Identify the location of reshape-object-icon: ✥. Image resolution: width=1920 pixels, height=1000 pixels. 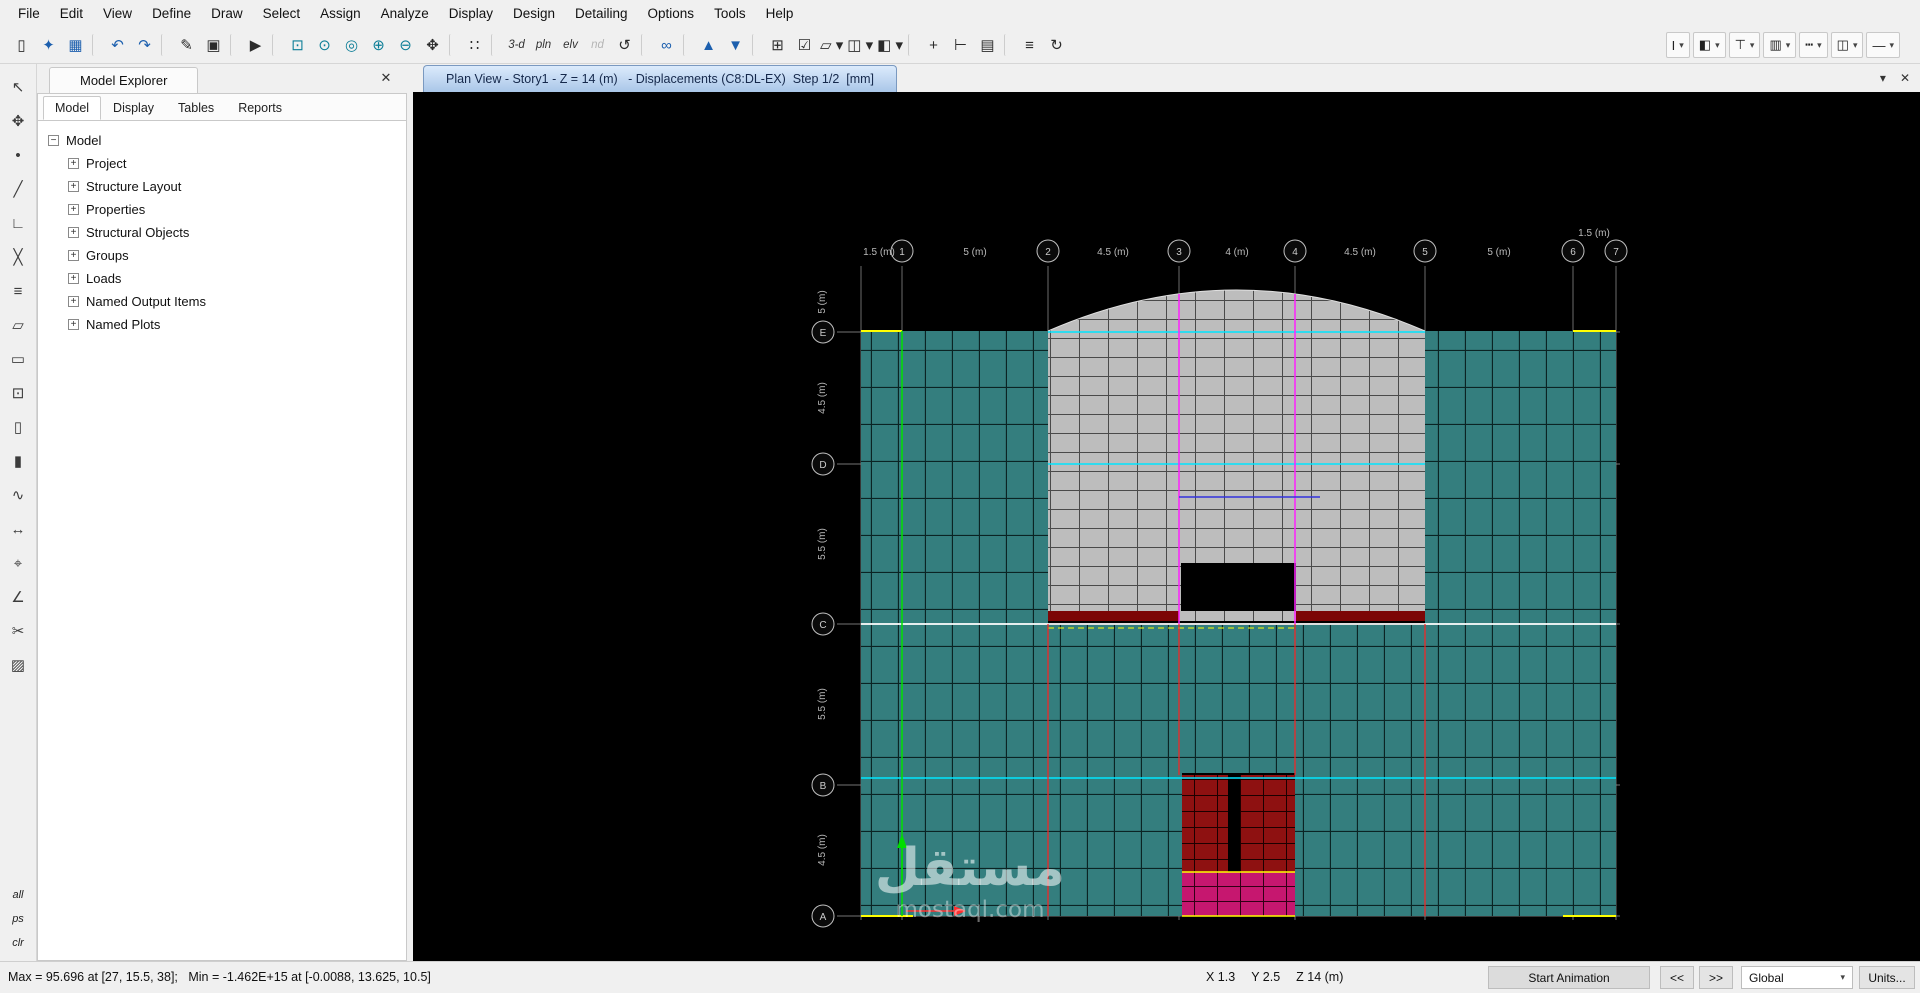
(18, 121).